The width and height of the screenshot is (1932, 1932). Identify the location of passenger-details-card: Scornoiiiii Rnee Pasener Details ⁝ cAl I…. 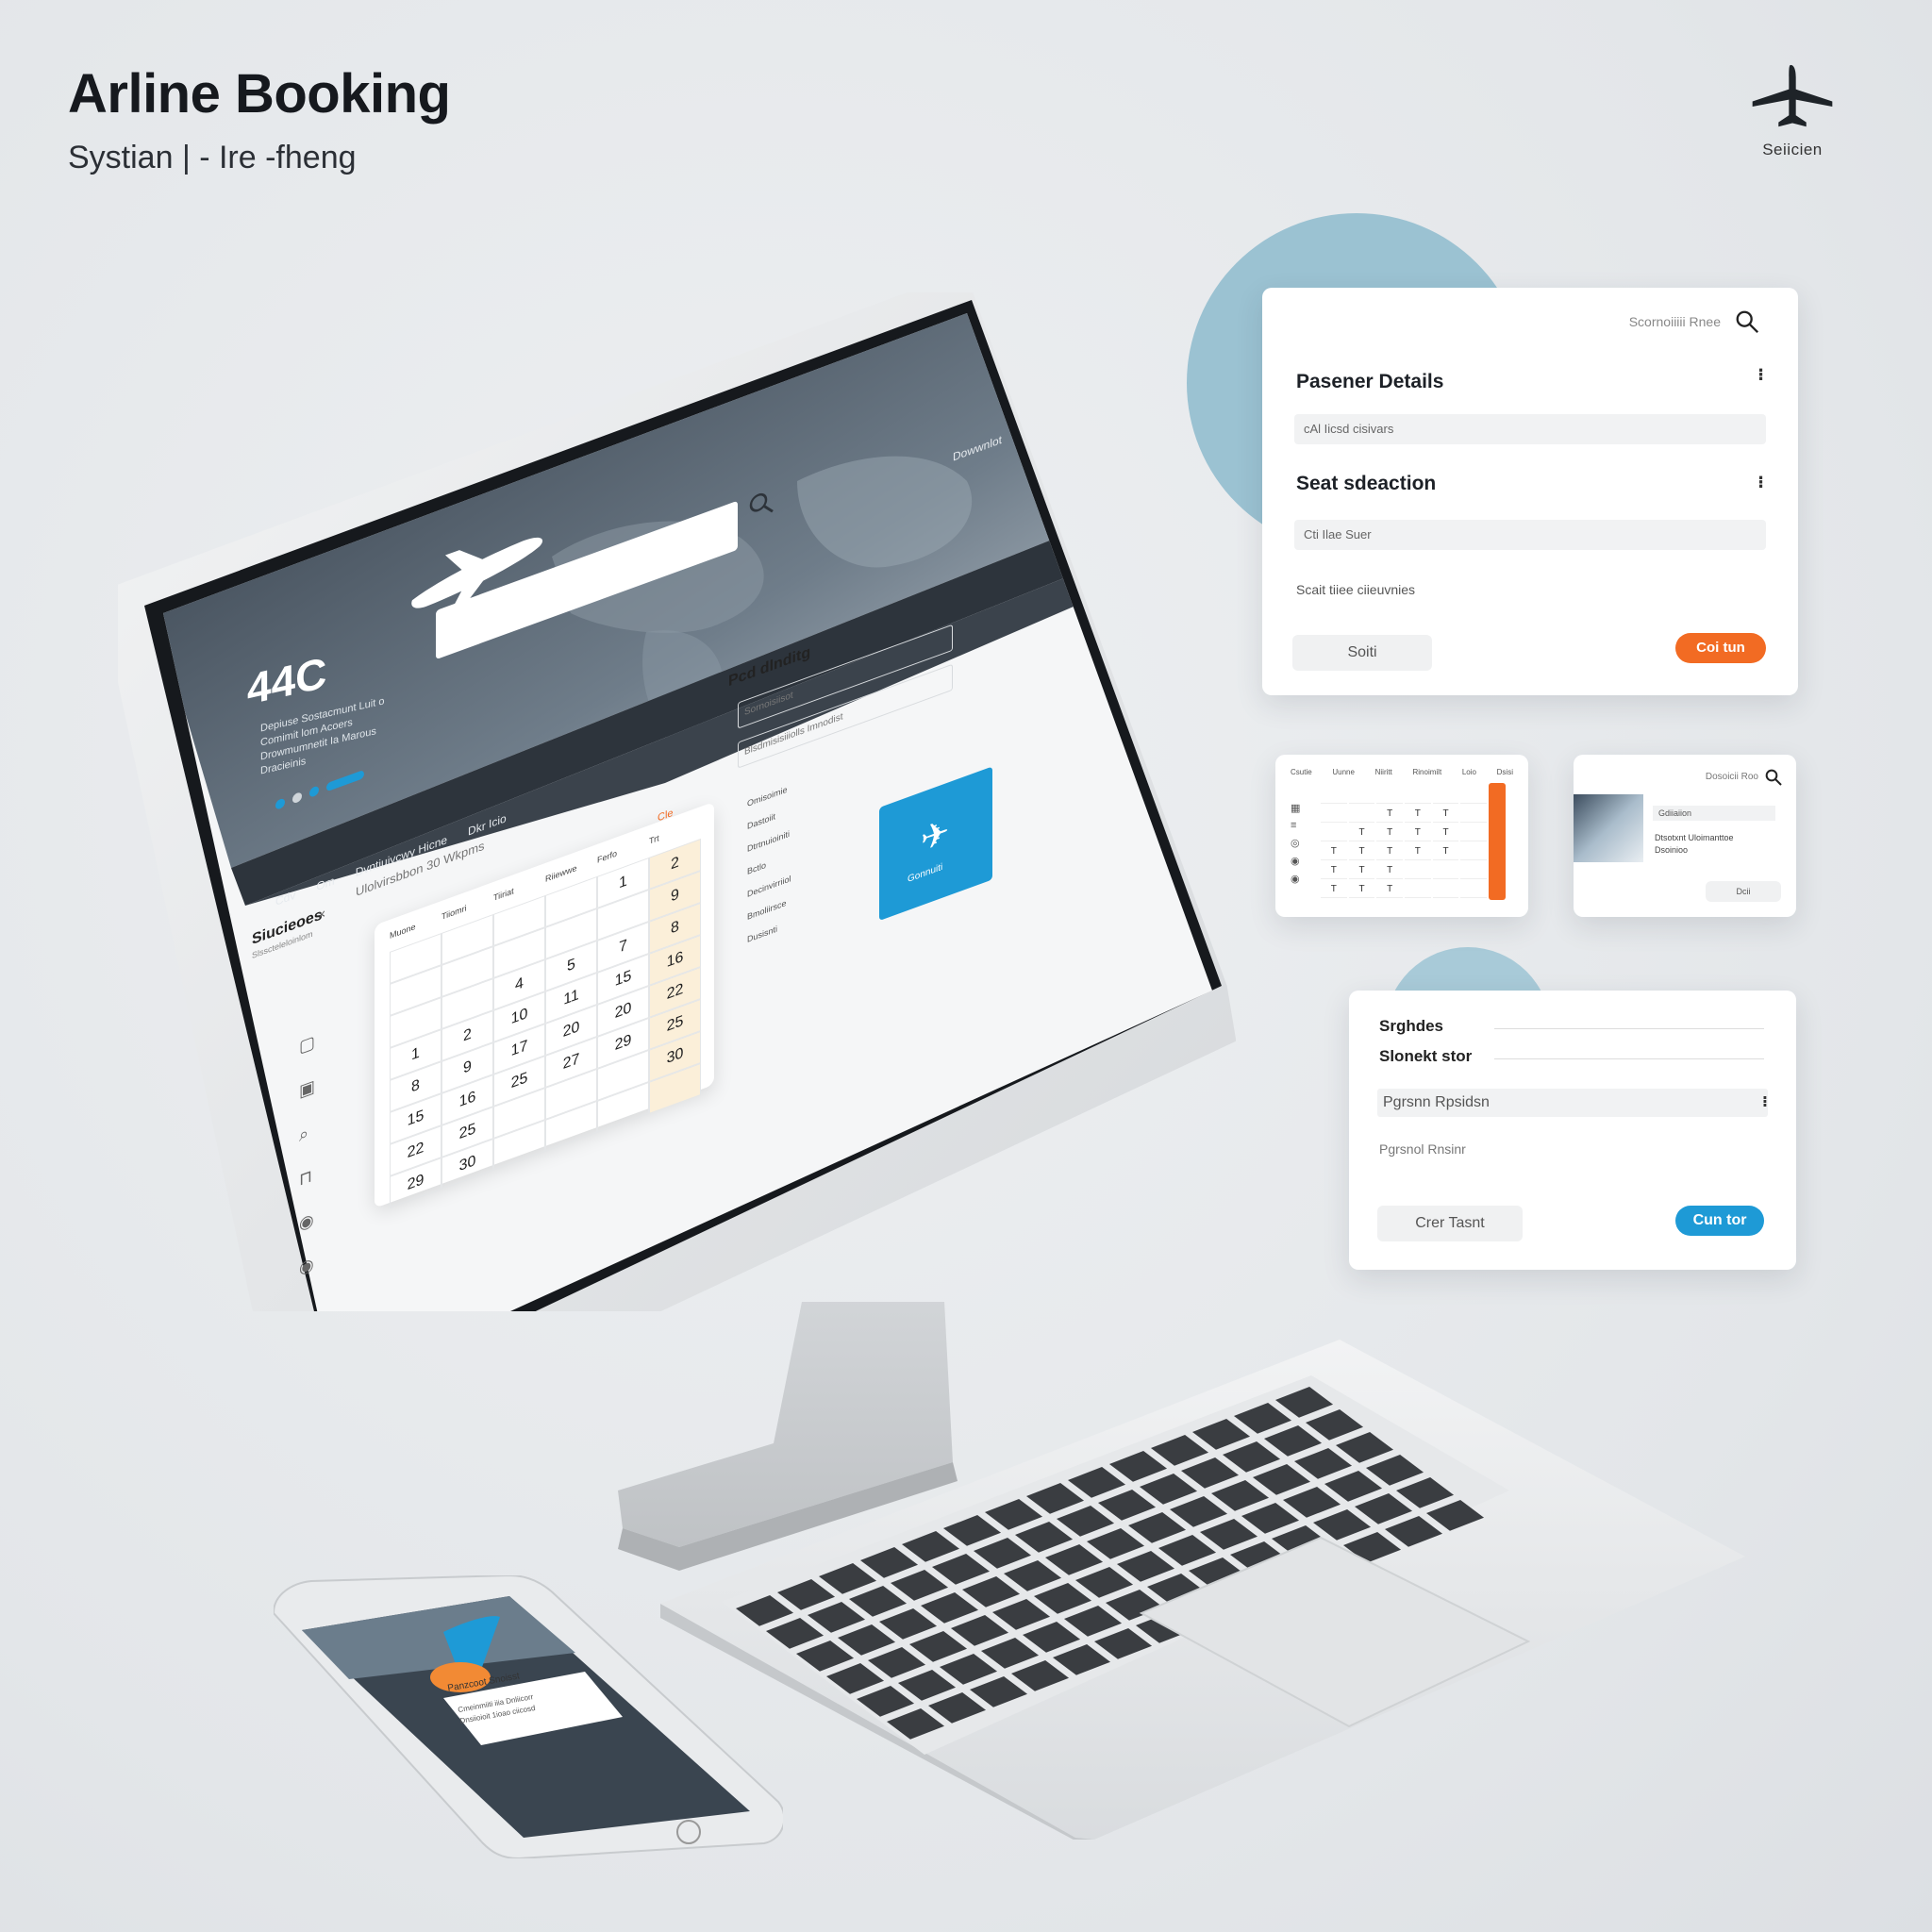
(1530, 491).